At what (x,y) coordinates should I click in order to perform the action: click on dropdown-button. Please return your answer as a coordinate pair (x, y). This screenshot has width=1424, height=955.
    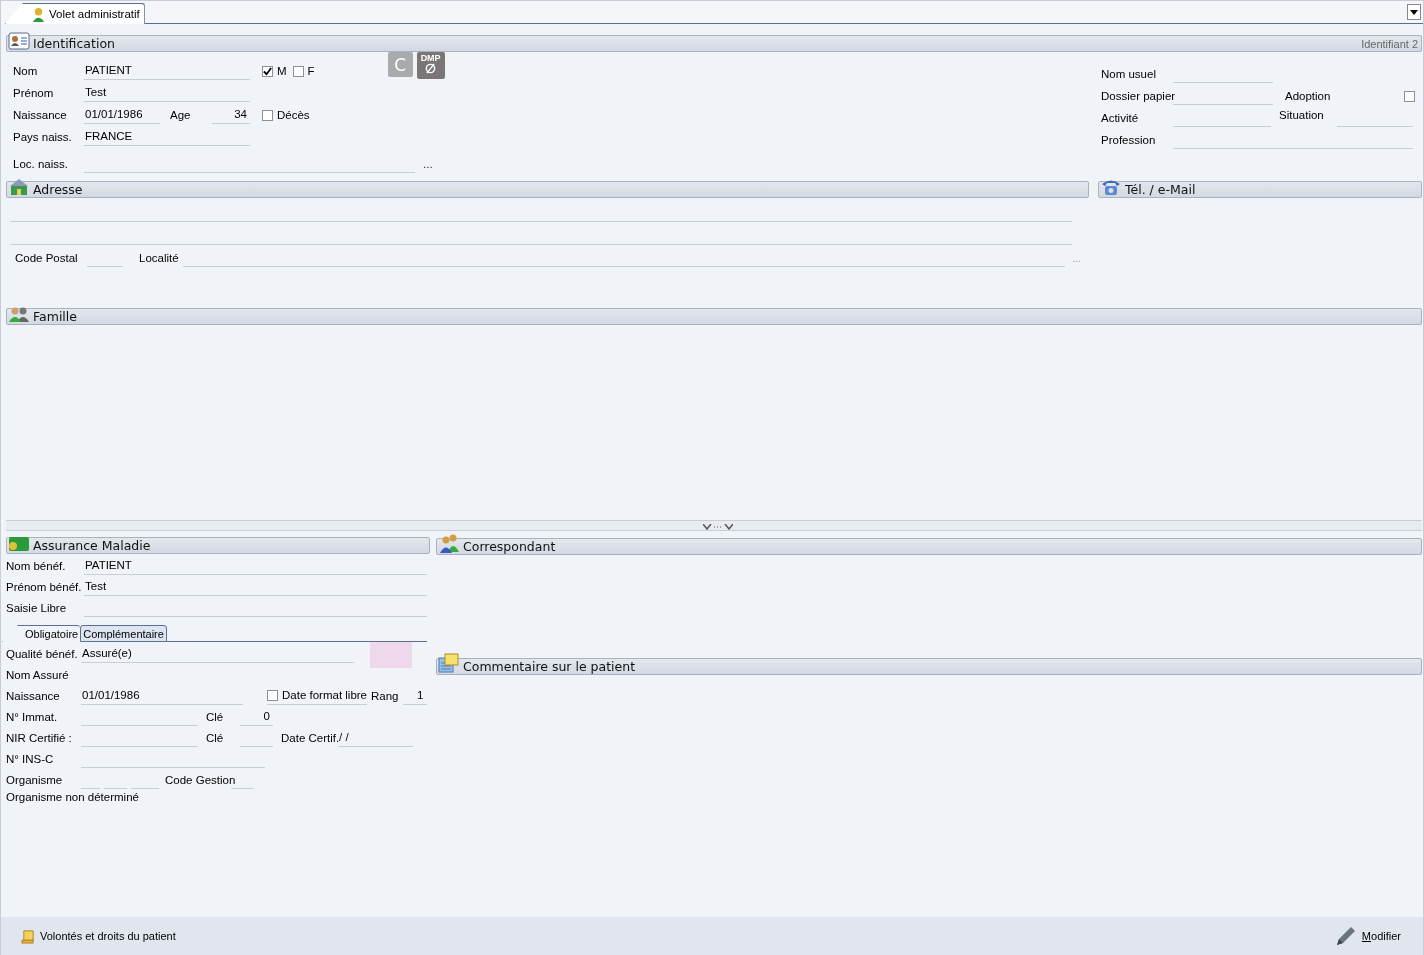
    Looking at the image, I should click on (1414, 12).